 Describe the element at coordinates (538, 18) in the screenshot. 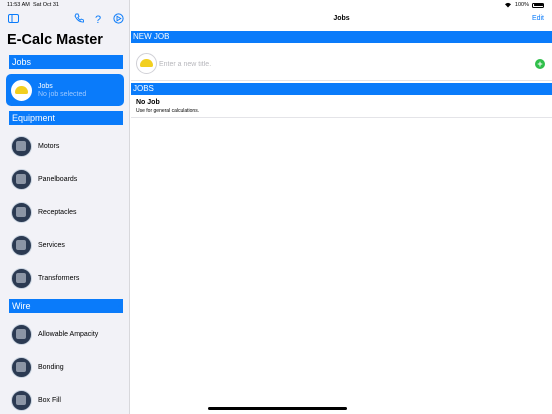

I see `edit-button: Edit` at that location.